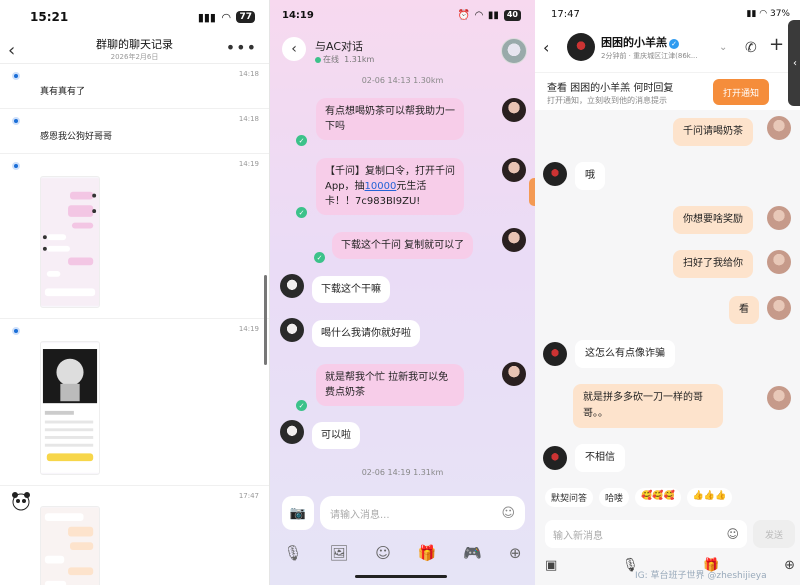  I want to click on image-icon: ▣, so click(551, 565).